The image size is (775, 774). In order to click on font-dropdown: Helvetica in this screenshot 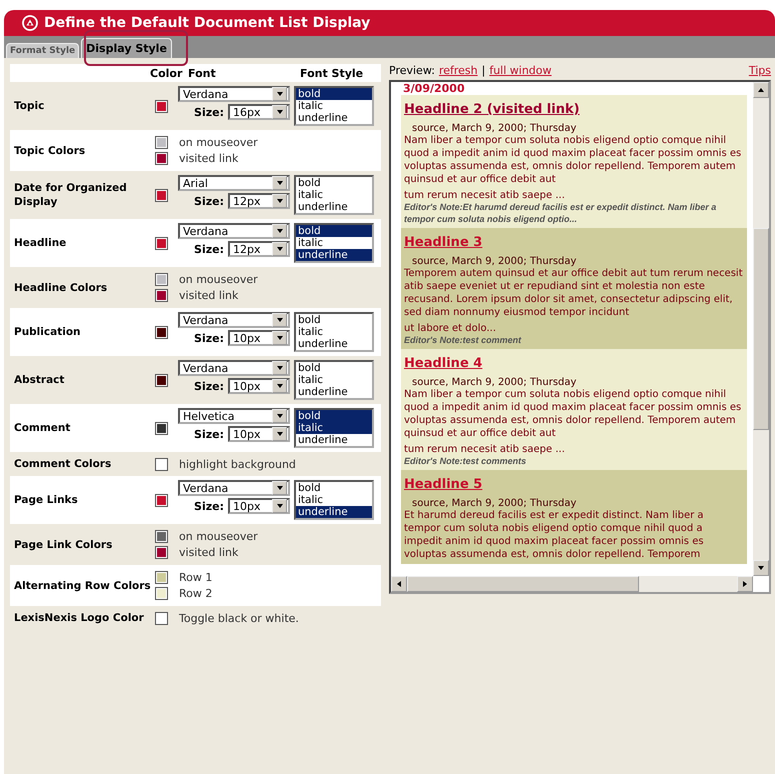, I will do `click(234, 416)`.